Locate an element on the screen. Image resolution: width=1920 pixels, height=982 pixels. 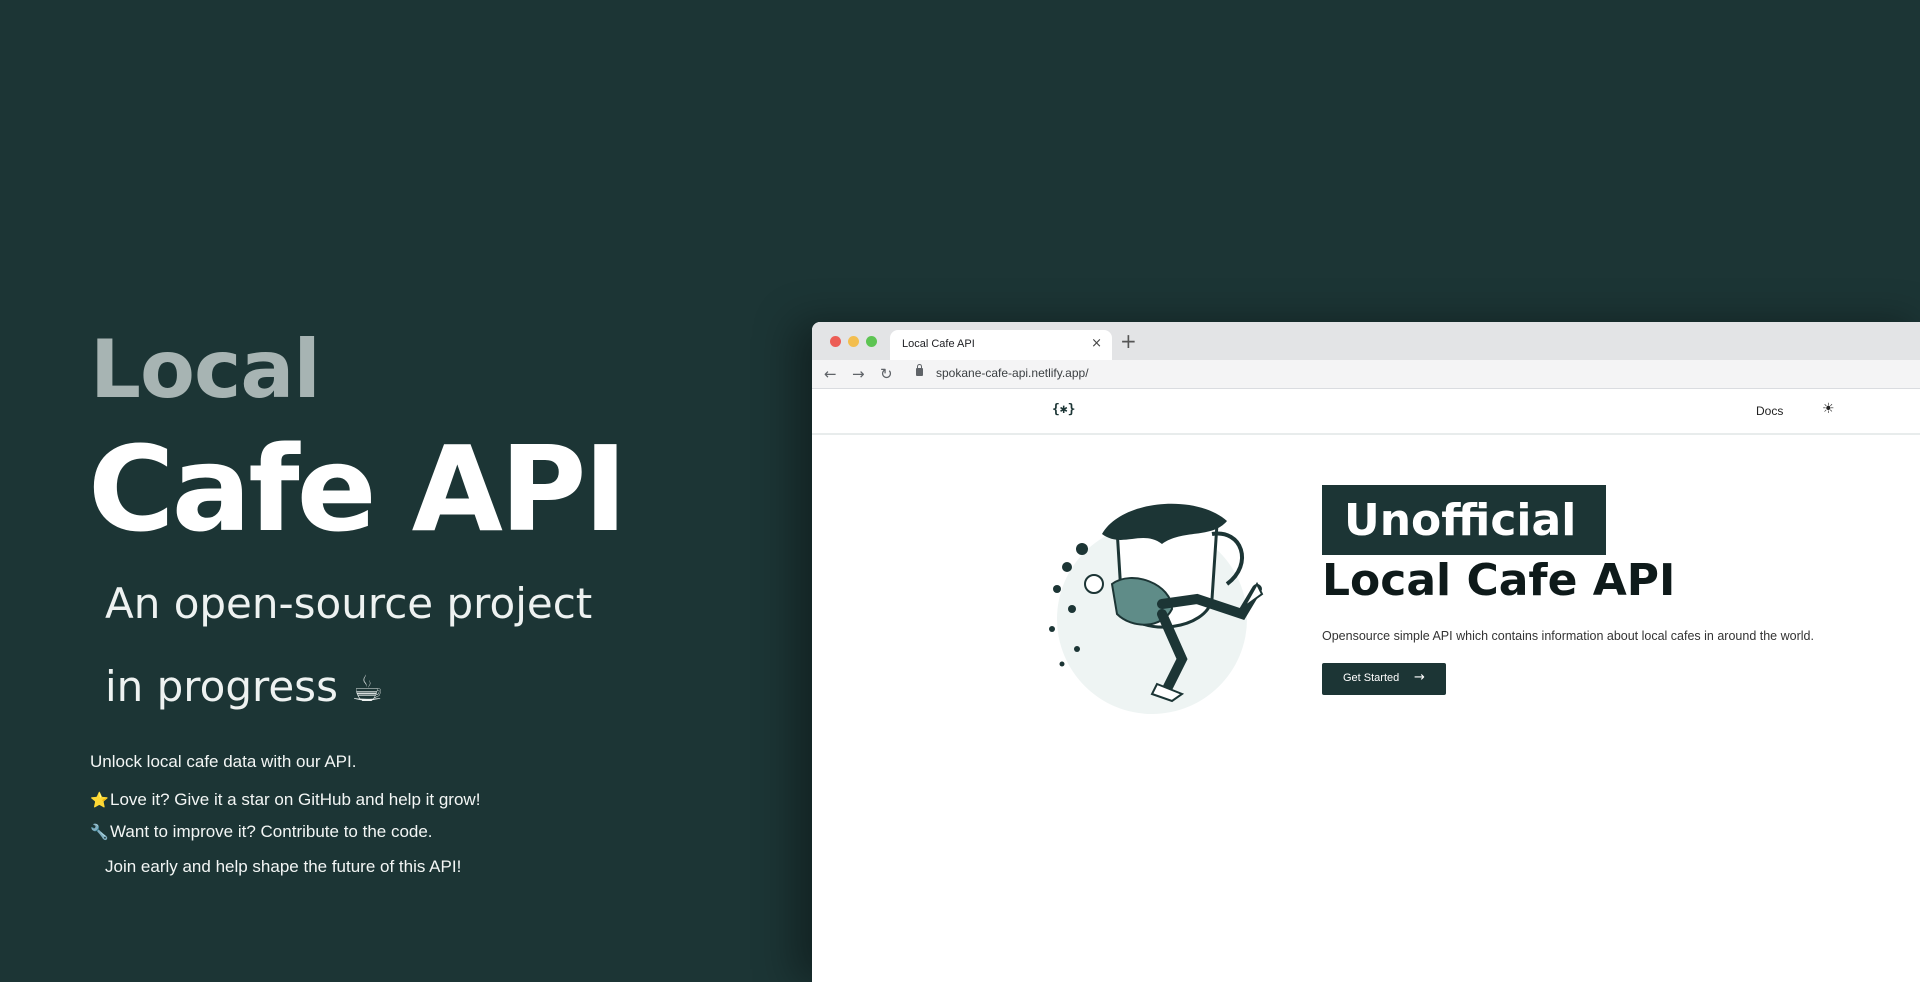
coffee-splash-illustration is located at coordinates (1156, 608).